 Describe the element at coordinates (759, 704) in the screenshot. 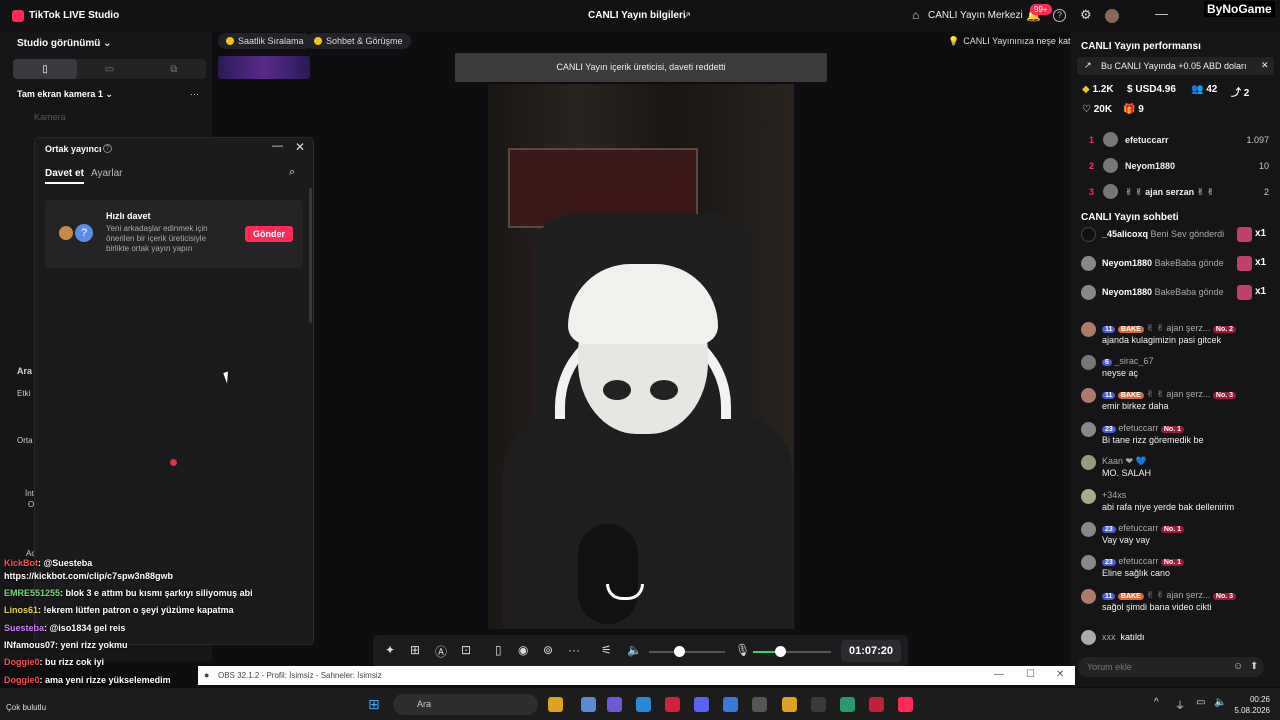

I see `steam-icon` at that location.